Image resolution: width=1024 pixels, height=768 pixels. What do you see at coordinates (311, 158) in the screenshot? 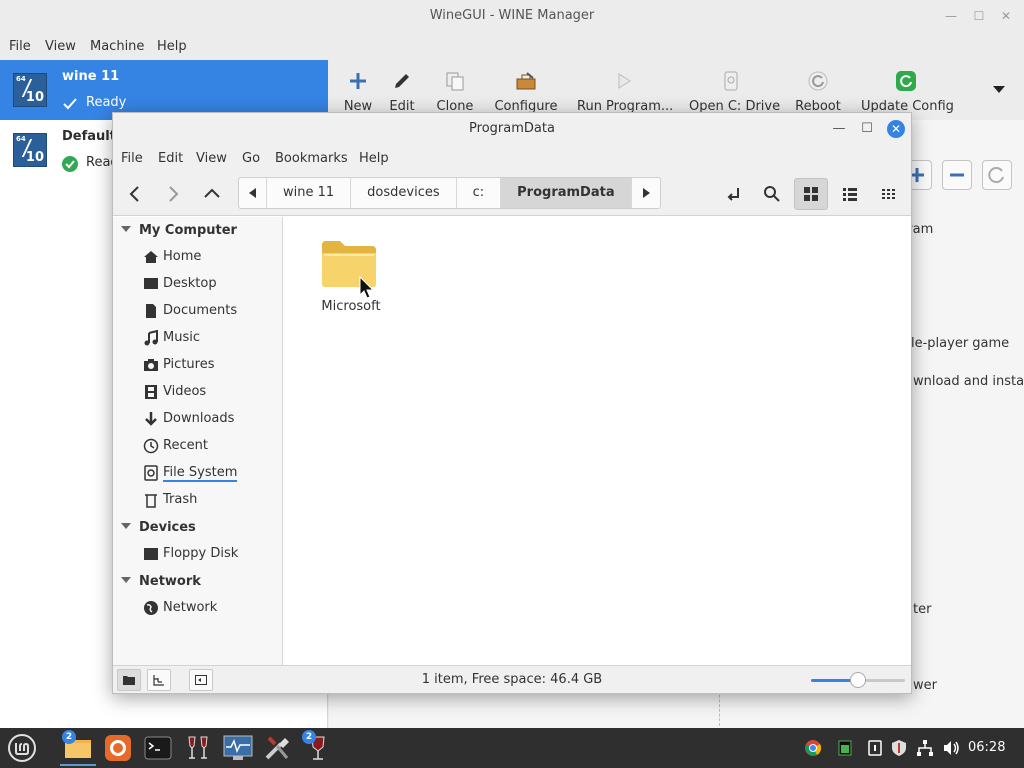
I see `fm-menu-bookmarks: Bookmarks` at bounding box center [311, 158].